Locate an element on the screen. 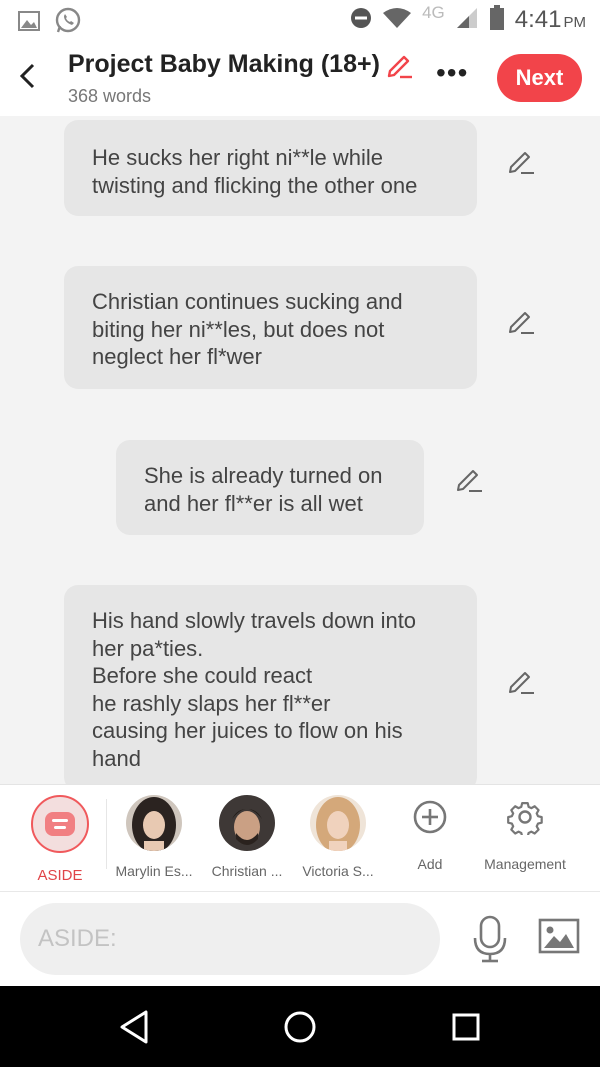 This screenshot has width=600, height=1067. input-bar is located at coordinates (300, 939).